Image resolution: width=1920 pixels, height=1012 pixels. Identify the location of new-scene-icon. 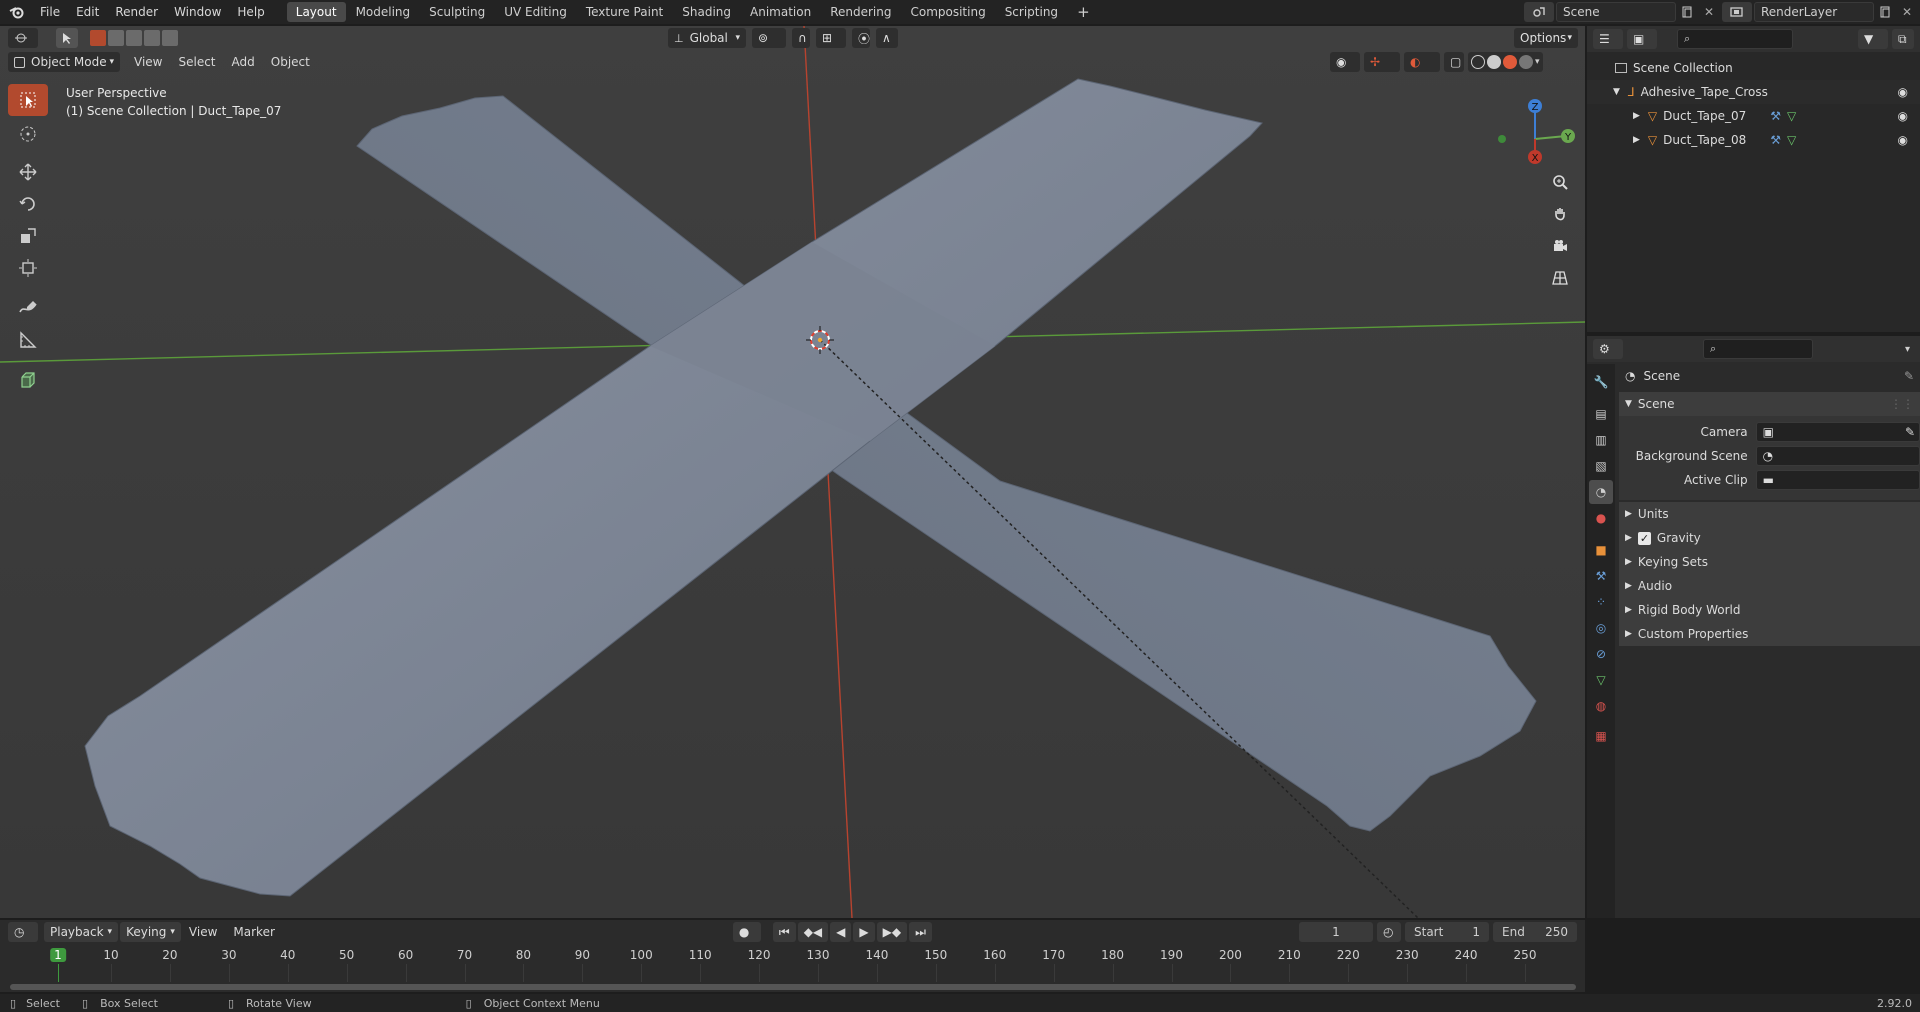
(1687, 12).